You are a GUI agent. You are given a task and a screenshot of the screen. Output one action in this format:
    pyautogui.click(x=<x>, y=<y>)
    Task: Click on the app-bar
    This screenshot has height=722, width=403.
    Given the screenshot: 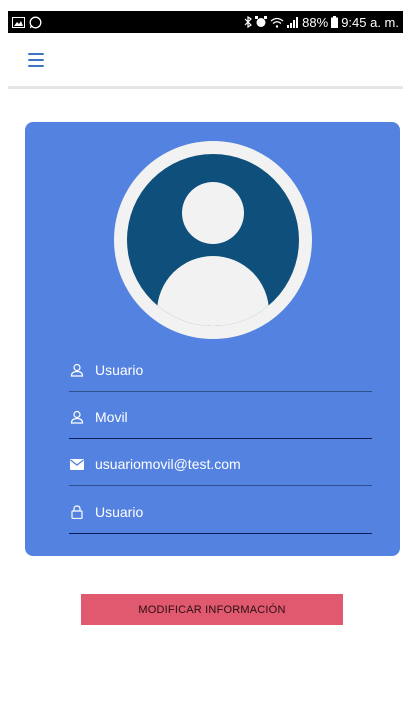 What is the action you would take?
    pyautogui.click(x=205, y=61)
    